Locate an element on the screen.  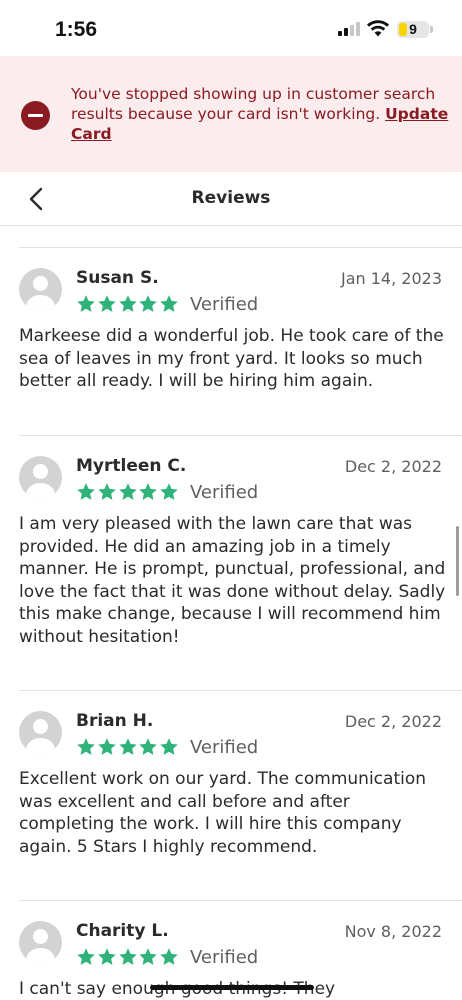
nav-bar: Reviews is located at coordinates (231, 199).